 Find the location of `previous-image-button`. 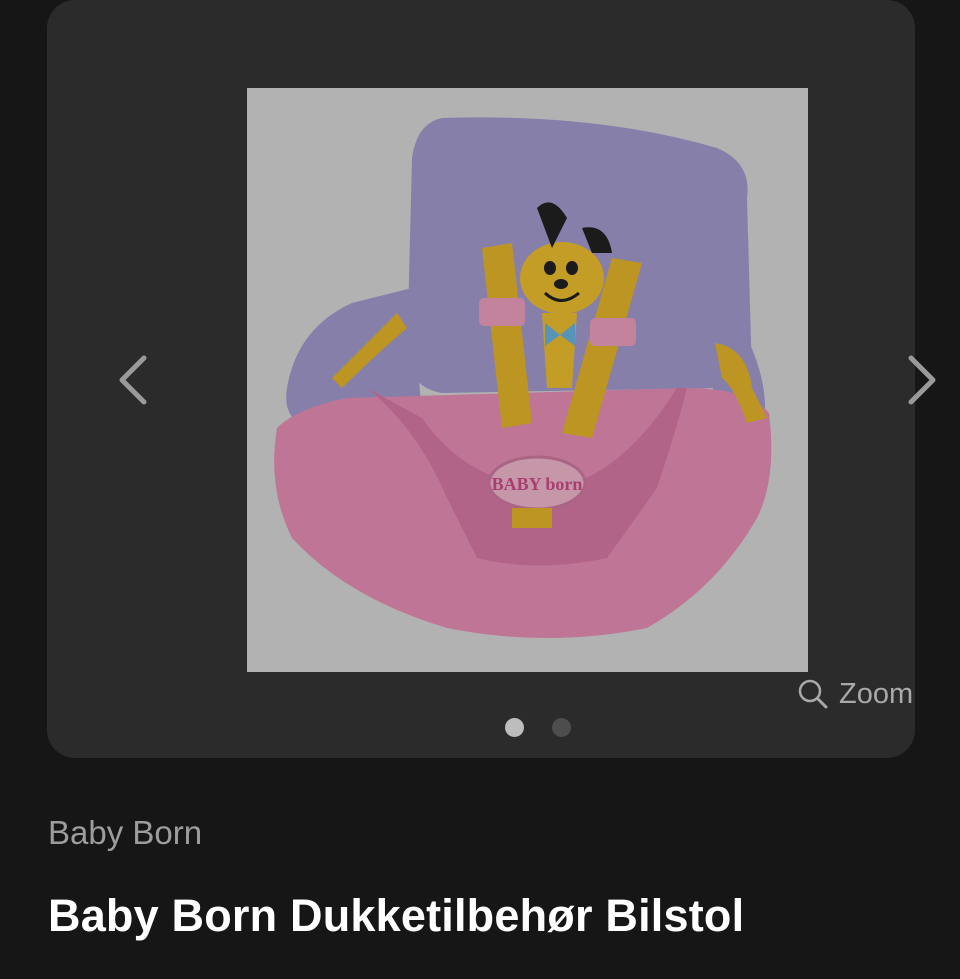

previous-image-button is located at coordinates (133, 380).